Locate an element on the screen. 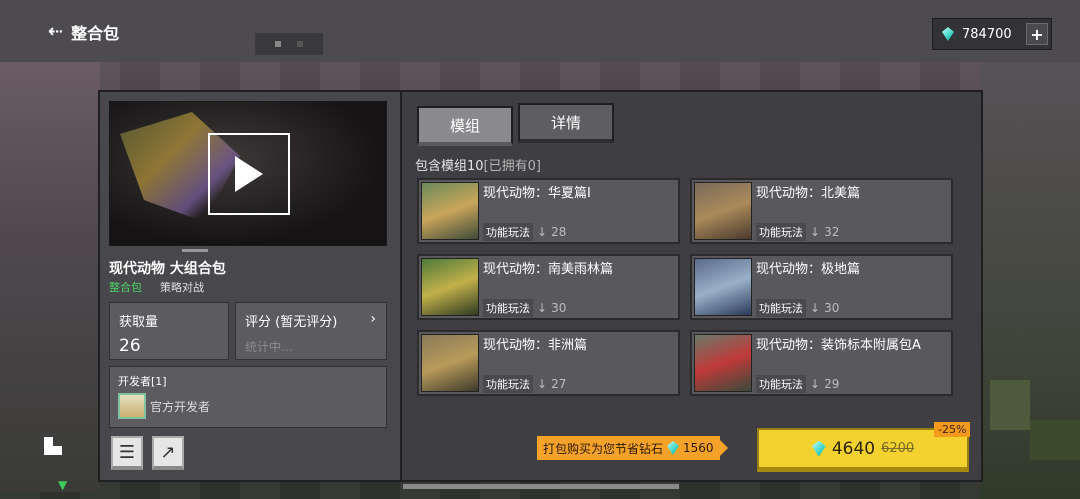 This screenshot has height=499, width=1080. mod-name: 现代动物：极地篇 is located at coordinates (808, 269).